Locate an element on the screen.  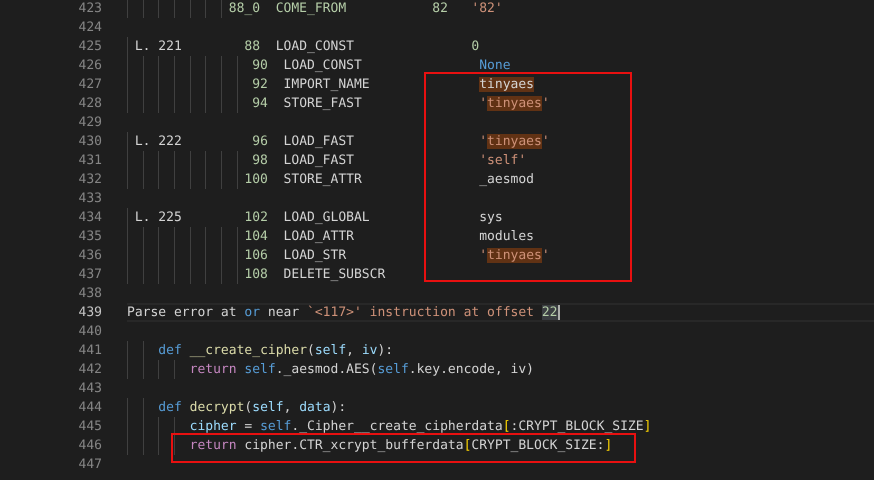
line-number: 435 is located at coordinates (90, 237).